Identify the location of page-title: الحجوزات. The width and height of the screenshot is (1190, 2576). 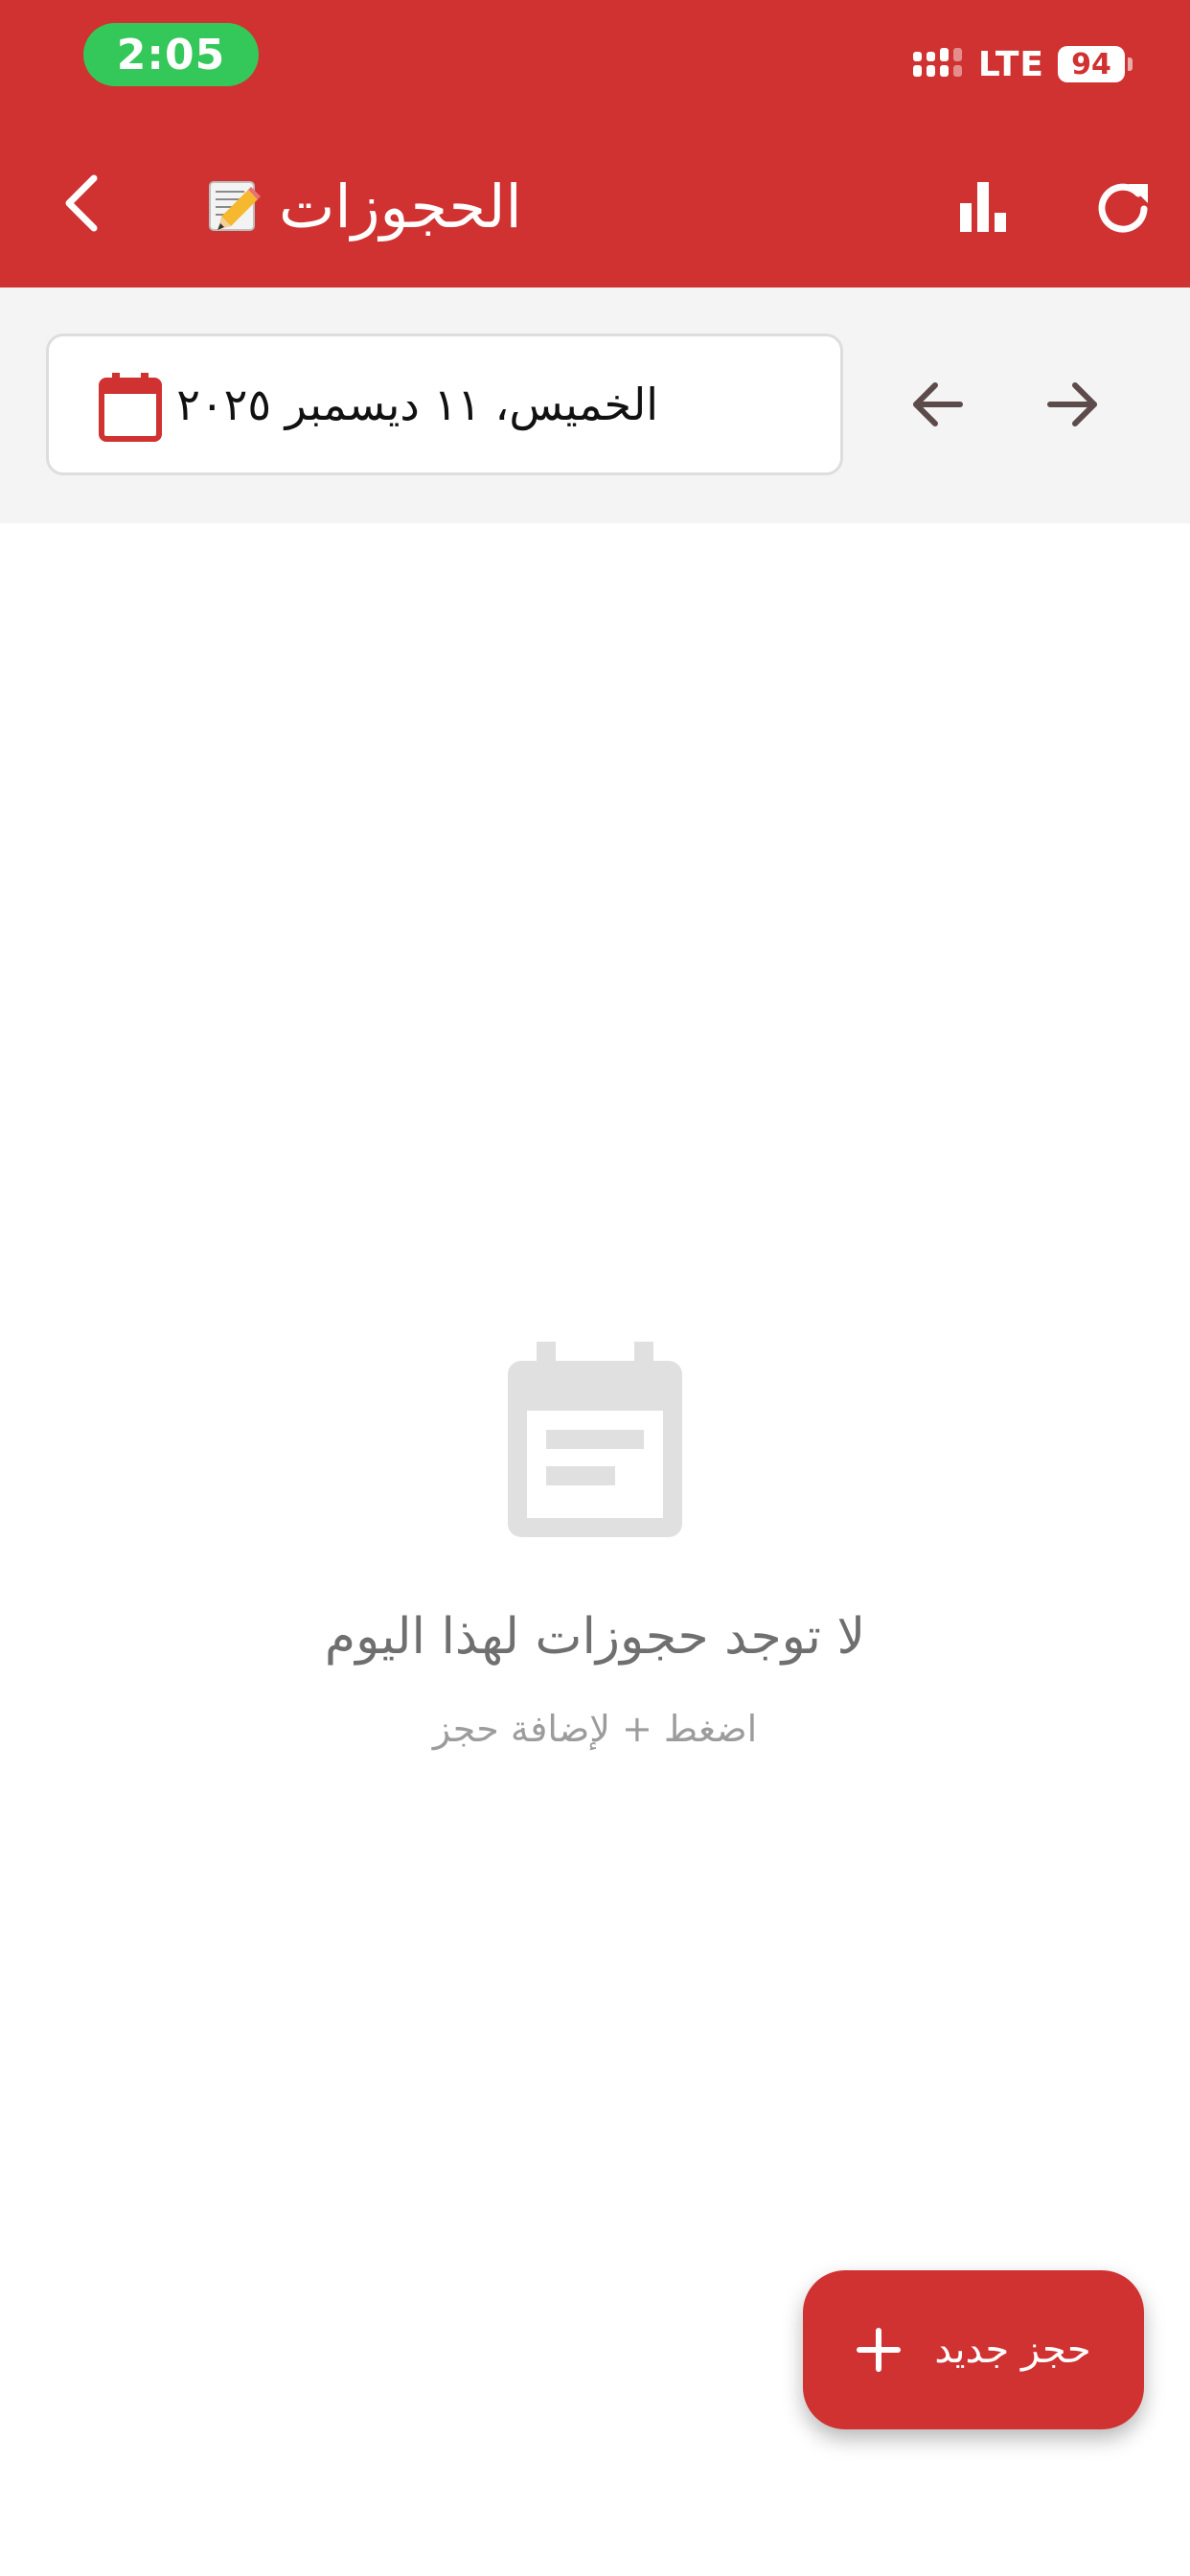
(401, 206).